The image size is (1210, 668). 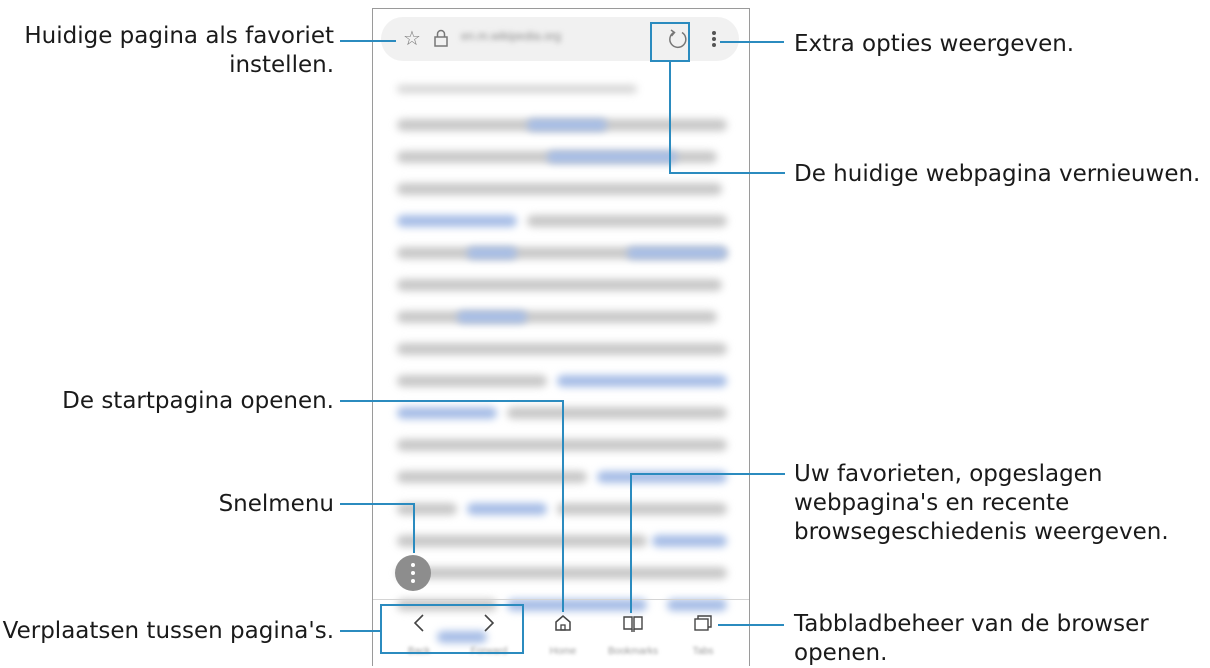 I want to click on leader-line-tabs, so click(x=751, y=625).